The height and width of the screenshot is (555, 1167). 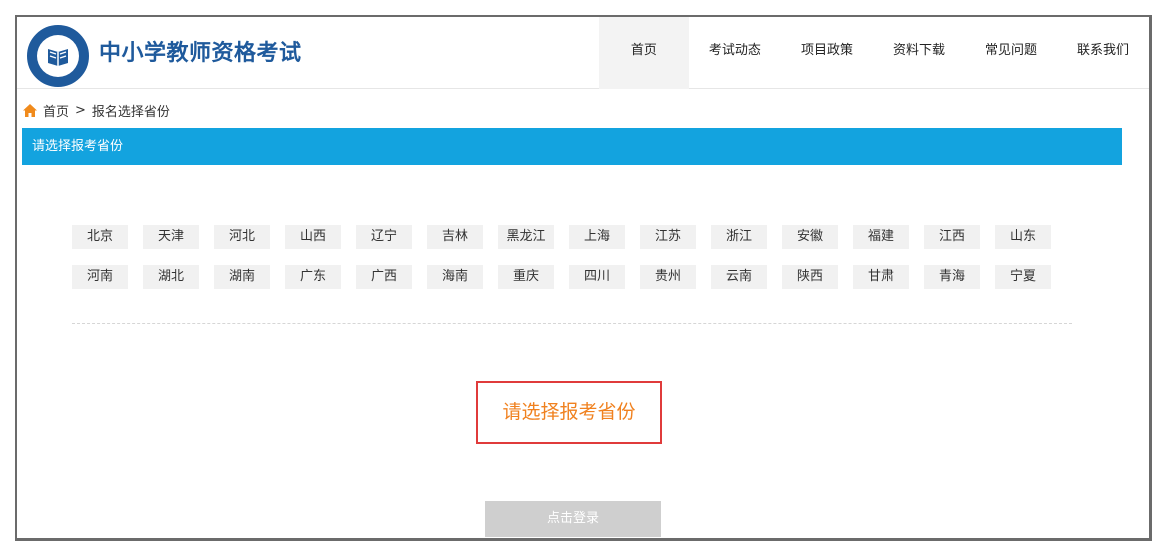 What do you see at coordinates (100, 237) in the screenshot?
I see `province-button: 北京` at bounding box center [100, 237].